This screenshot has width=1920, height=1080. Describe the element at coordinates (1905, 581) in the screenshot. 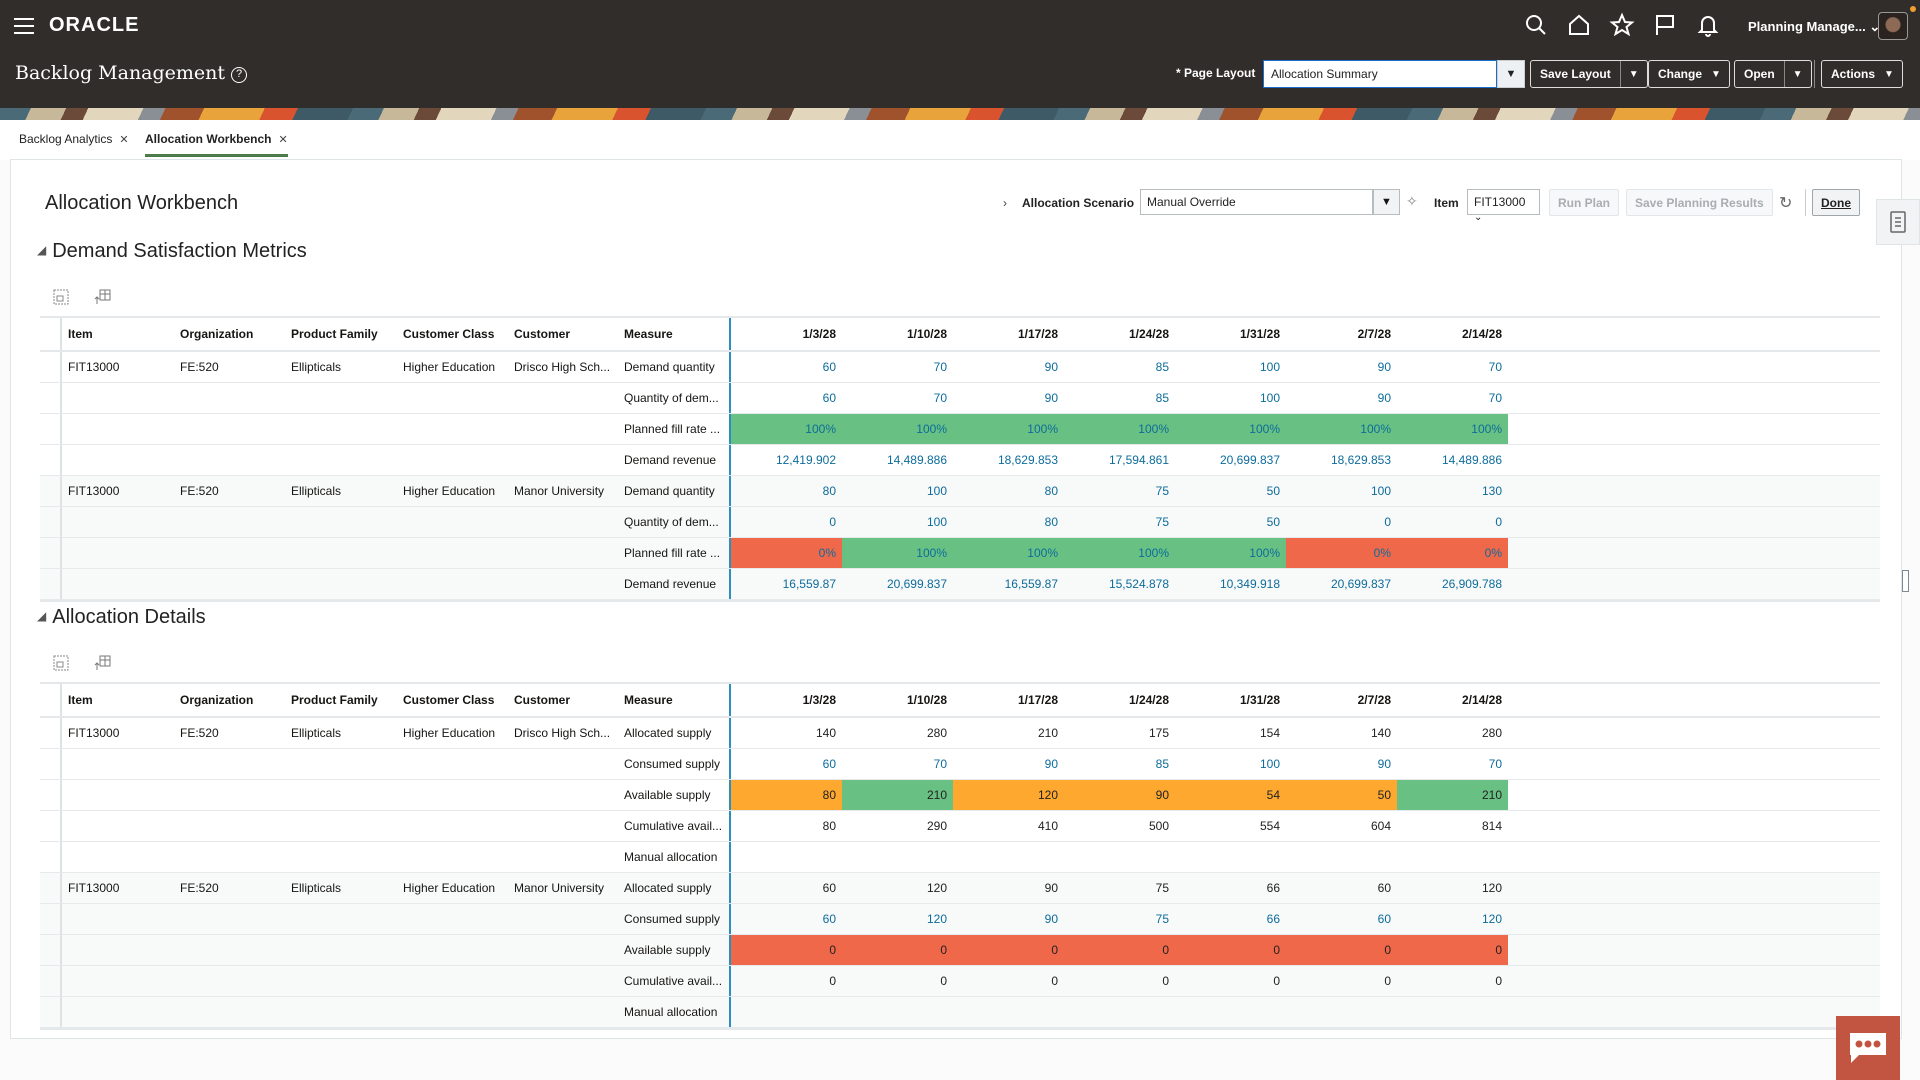

I see `panel-splitter-handle` at that location.